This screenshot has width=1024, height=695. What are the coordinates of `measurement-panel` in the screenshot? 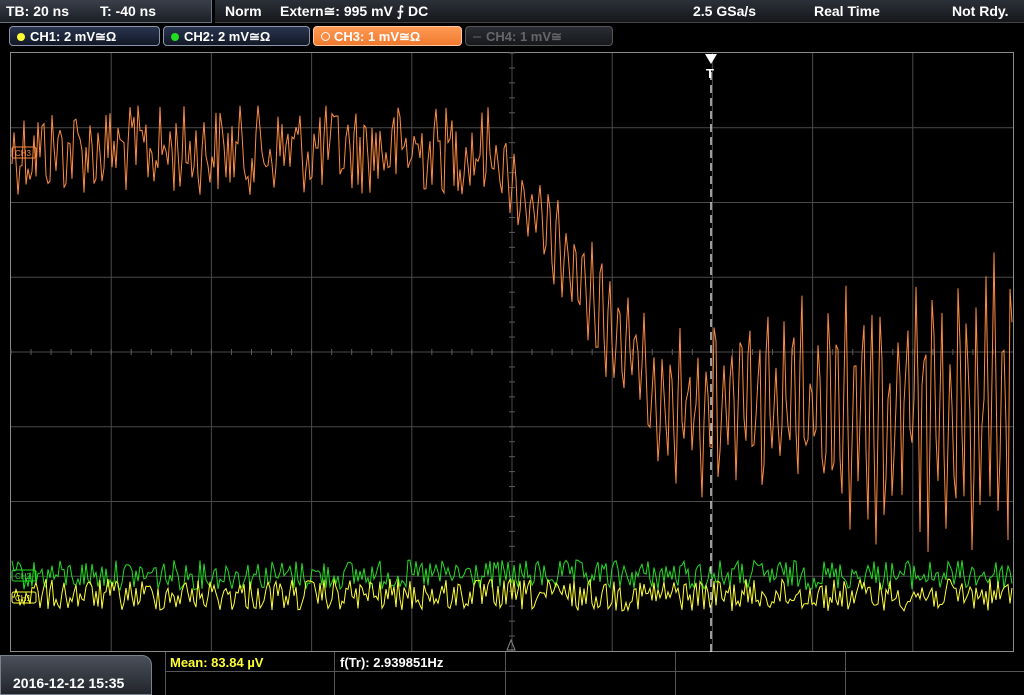 It's located at (592, 673).